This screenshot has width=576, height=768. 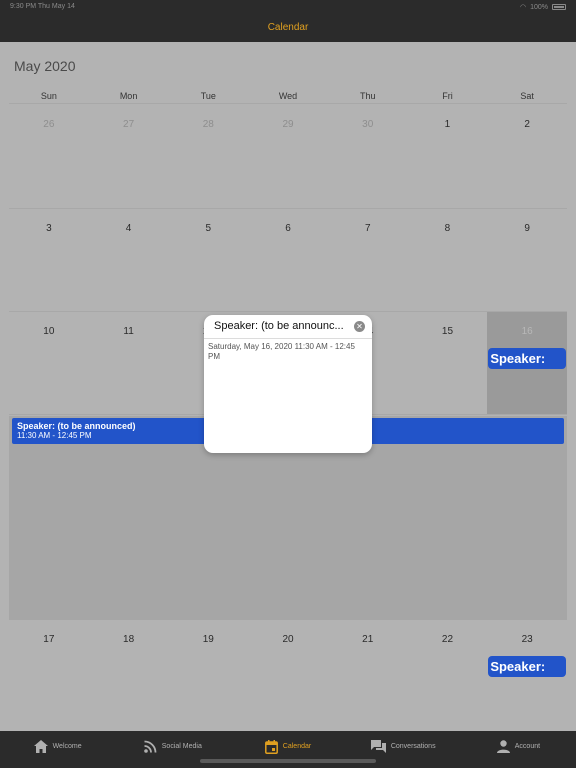 I want to click on day-number: 4, so click(x=128, y=228).